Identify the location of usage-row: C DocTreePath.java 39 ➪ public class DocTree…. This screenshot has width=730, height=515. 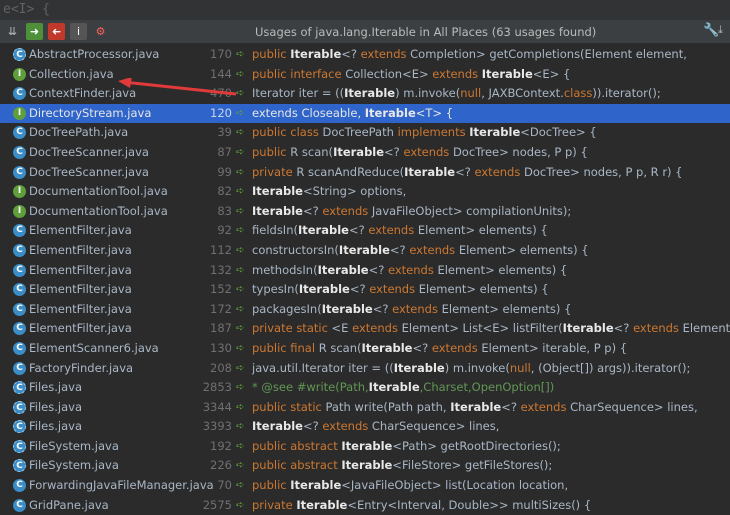
(365, 133).